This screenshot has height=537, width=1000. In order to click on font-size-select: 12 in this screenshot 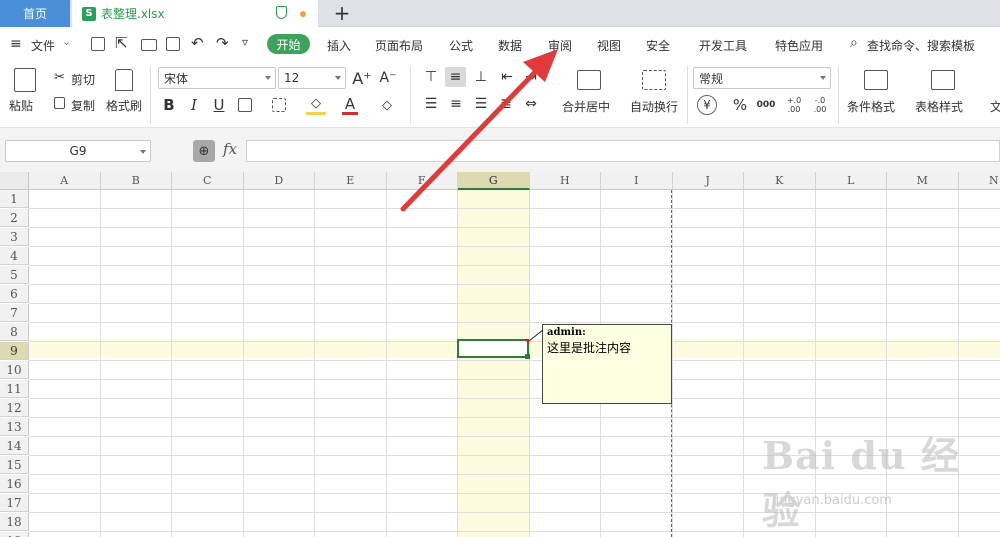, I will do `click(312, 78)`.